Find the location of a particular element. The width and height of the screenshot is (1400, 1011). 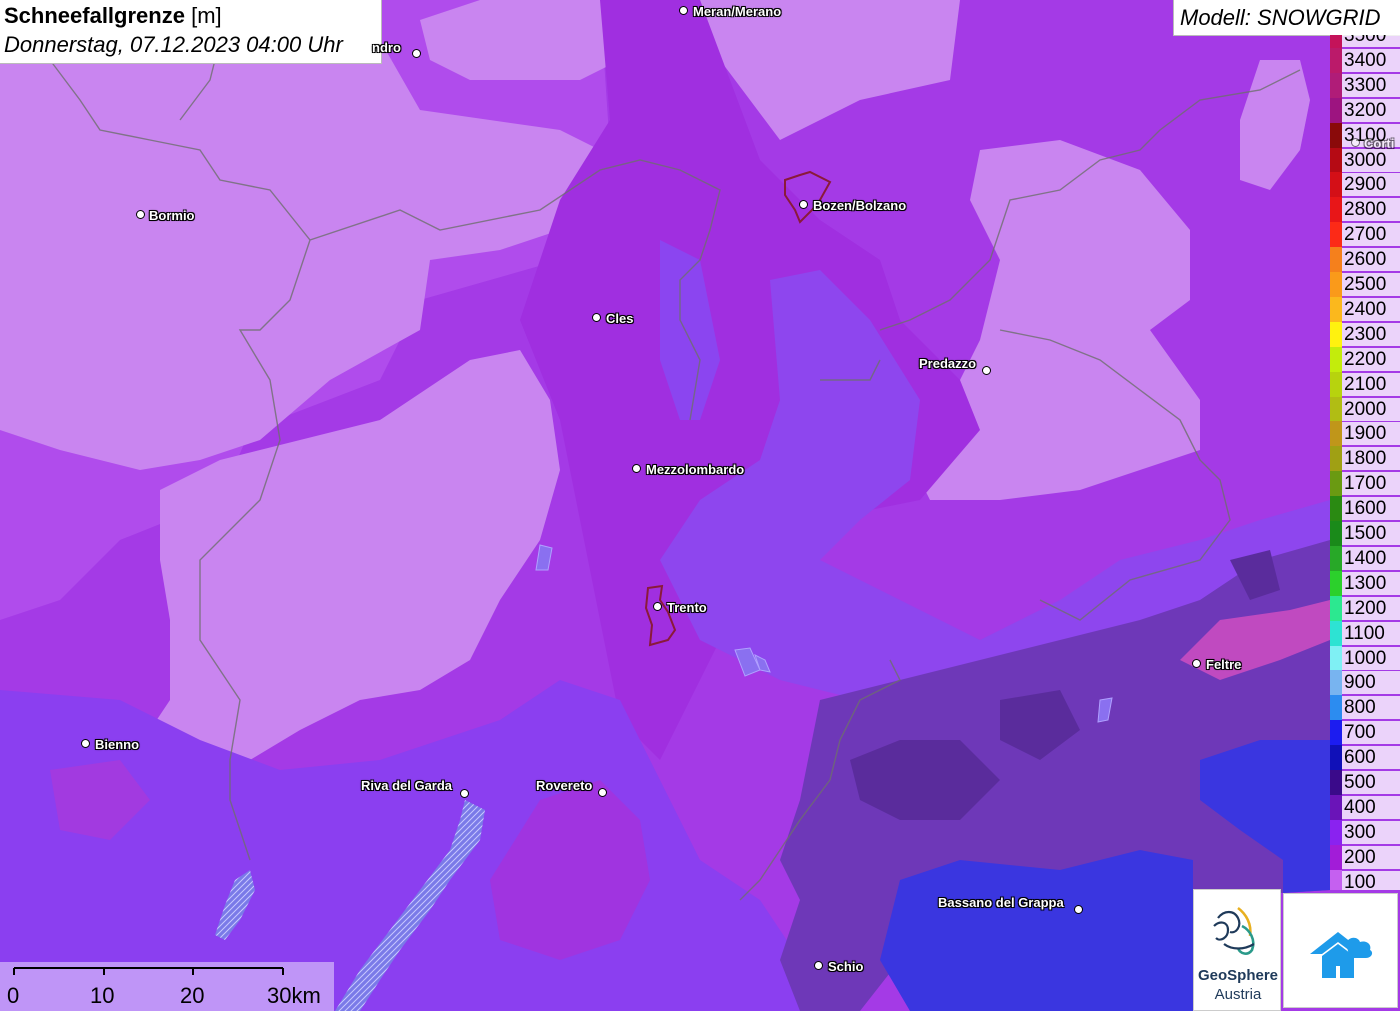

city-label: Cles is located at coordinates (620, 318).